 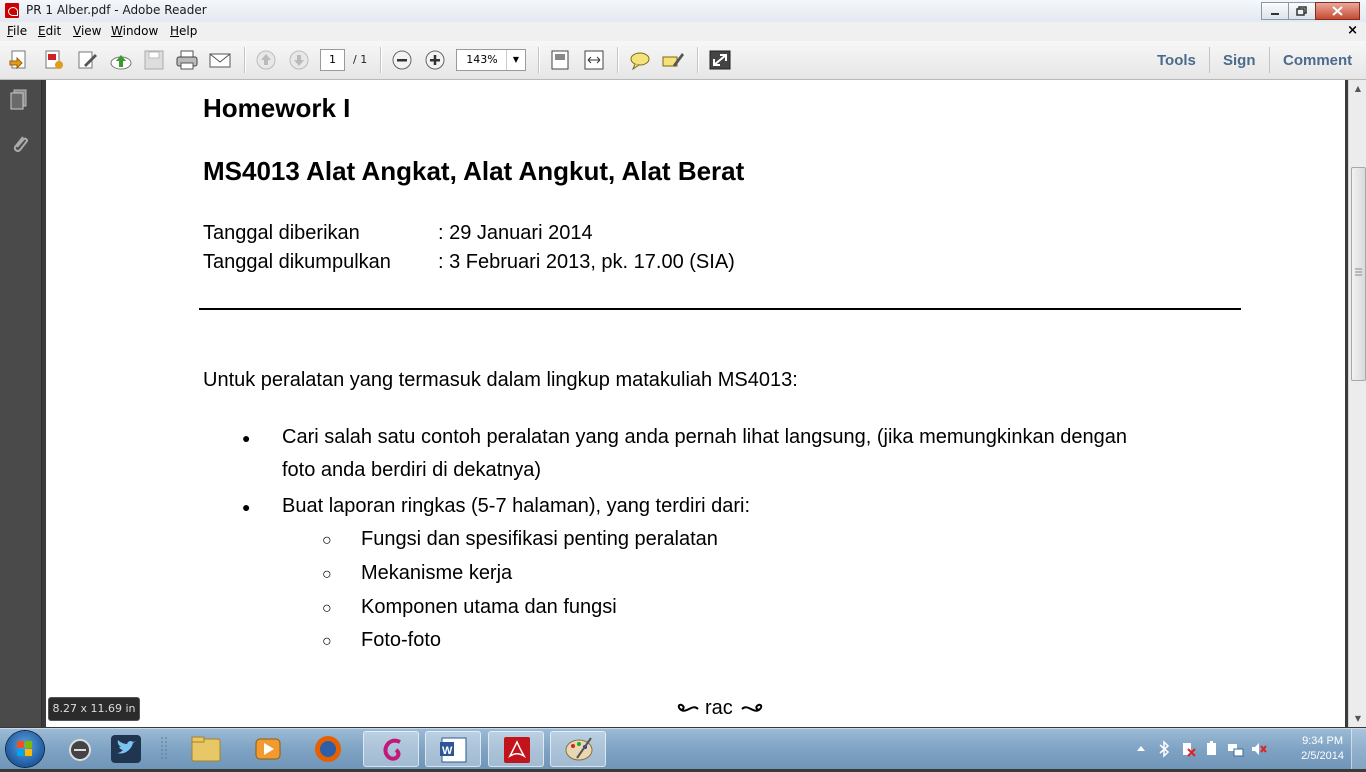 What do you see at coordinates (1337, 11) in the screenshot?
I see `close-button` at bounding box center [1337, 11].